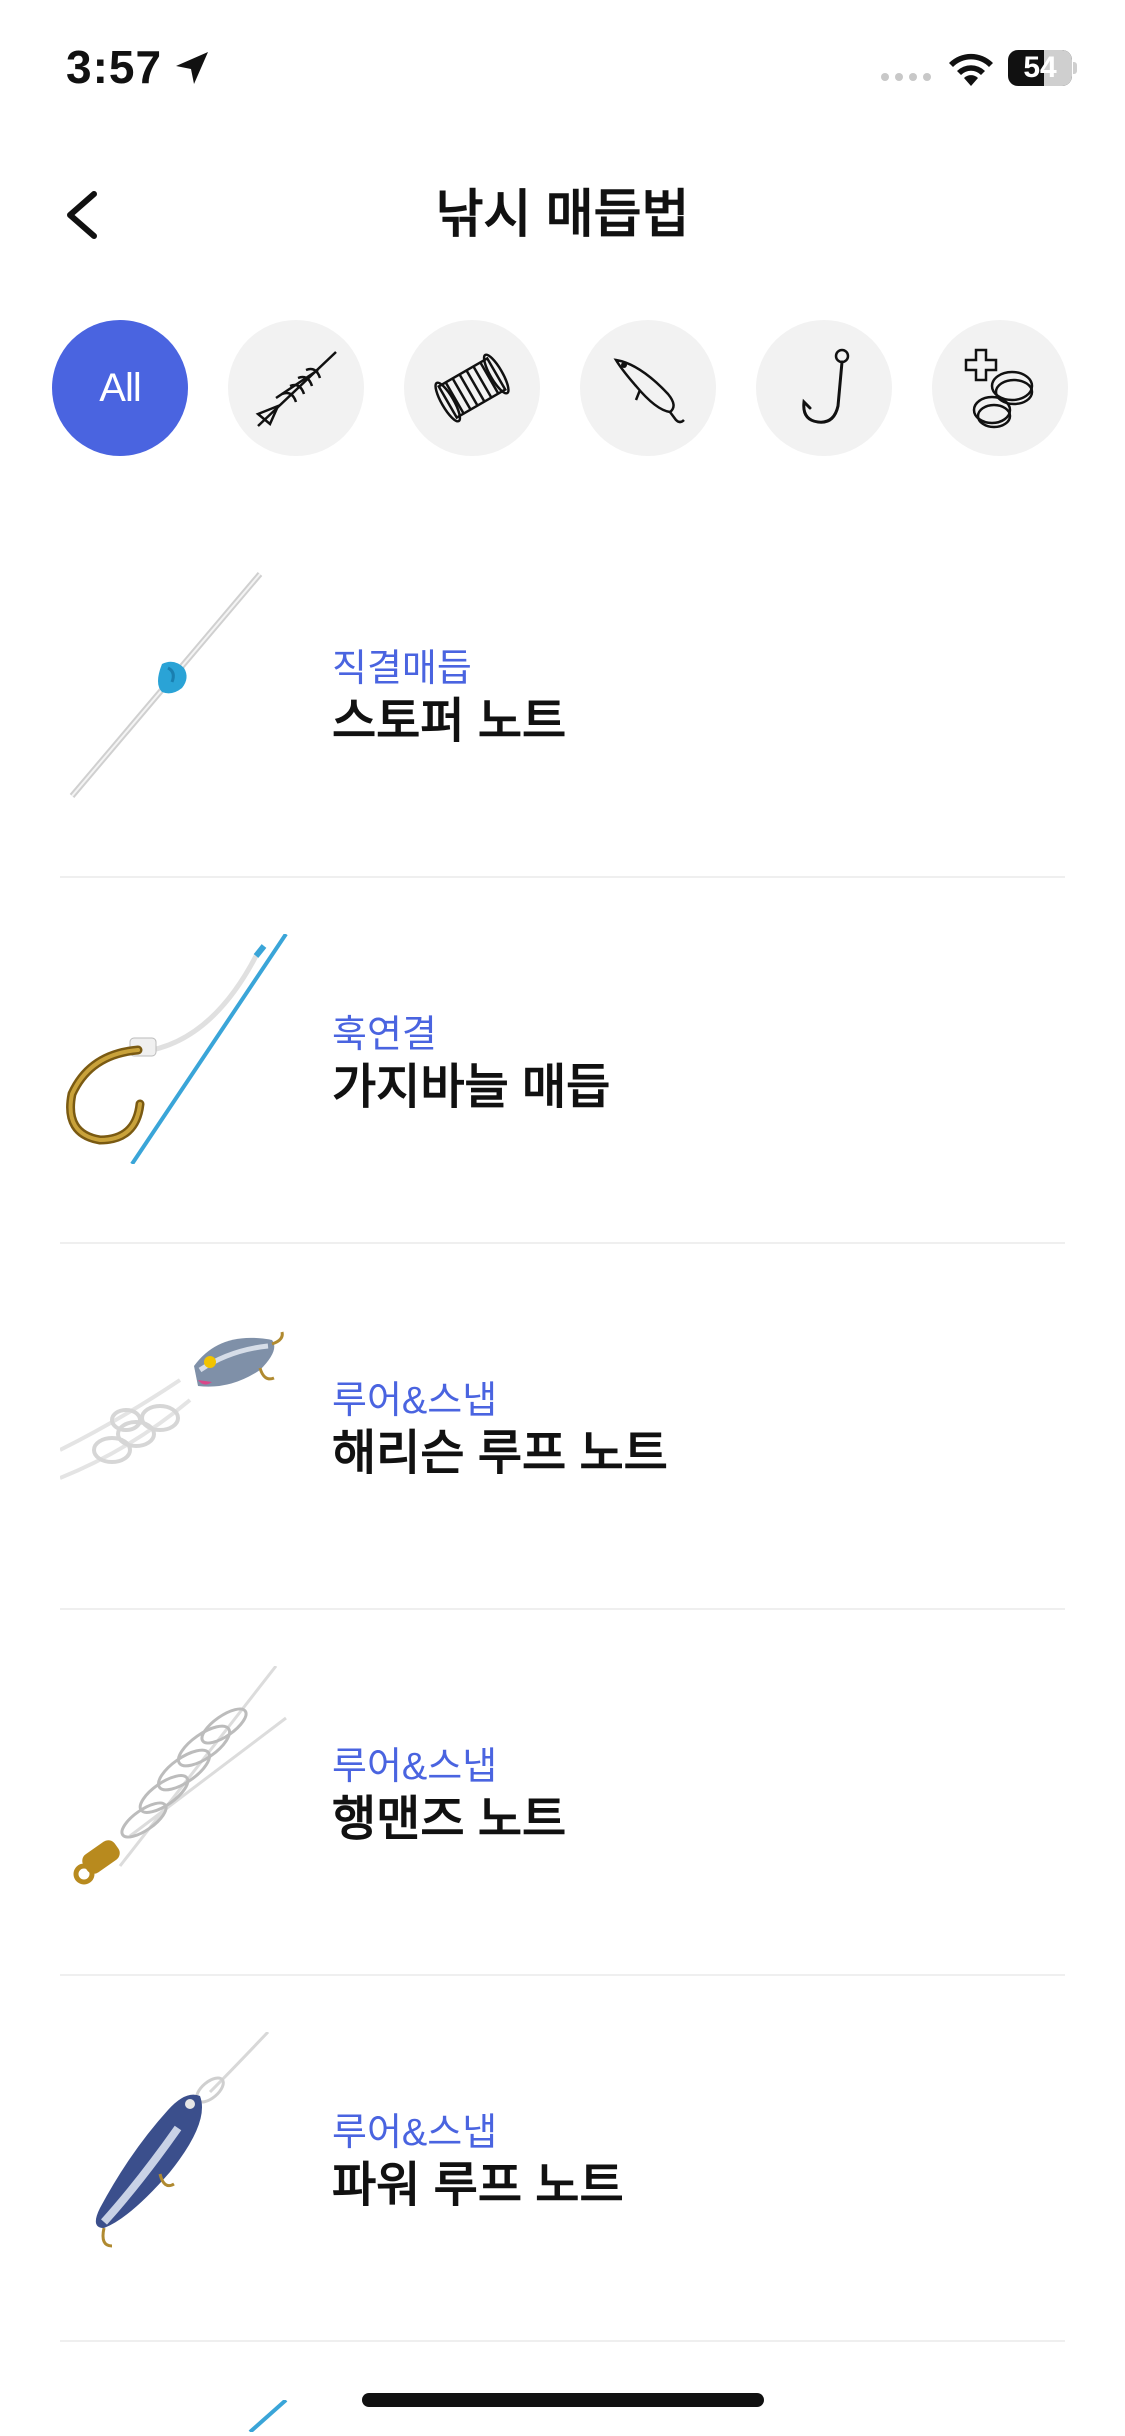  I want to click on knot-list-item: 루어&스냅 파워 루프 노트, so click(562, 2159).